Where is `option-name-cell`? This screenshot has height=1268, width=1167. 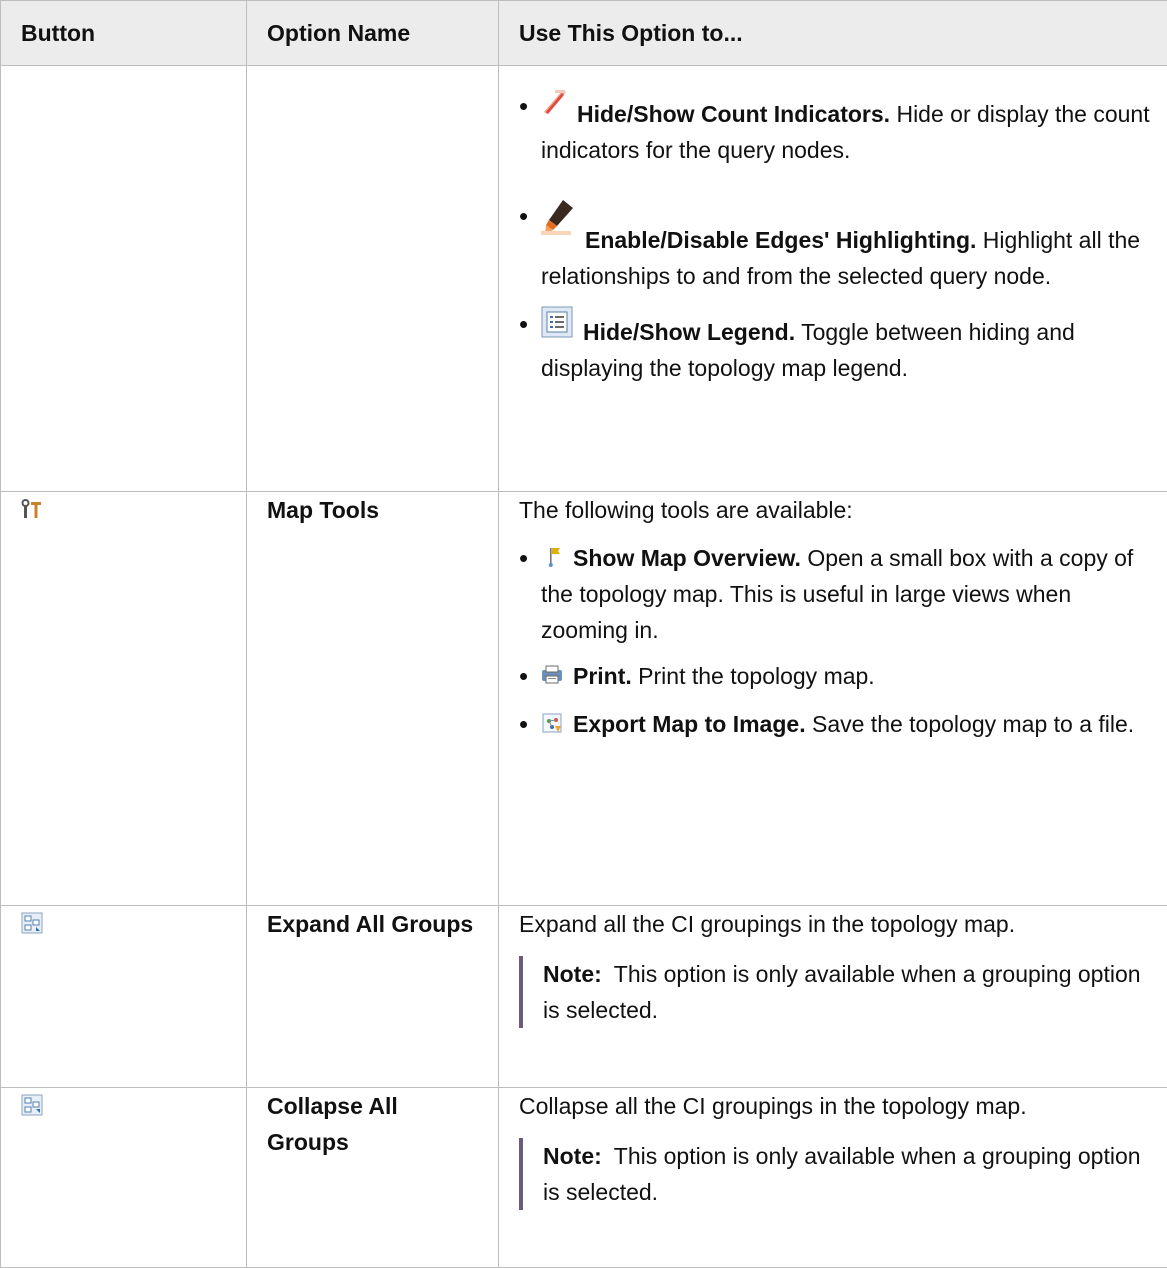
option-name-cell is located at coordinates (372, 278).